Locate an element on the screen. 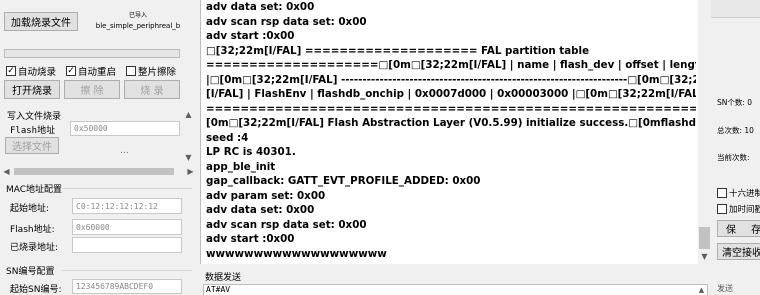 This screenshot has width=760, height=295. log-line: seed :4 is located at coordinates (227, 137).